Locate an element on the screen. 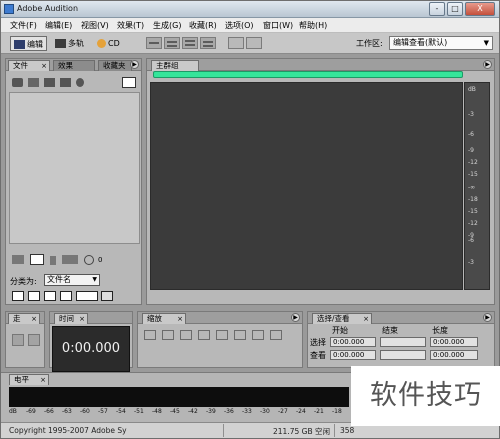 Image resolution: width=500 pixels, height=439 pixels. view-start-field: 0:00.000 is located at coordinates (353, 355).